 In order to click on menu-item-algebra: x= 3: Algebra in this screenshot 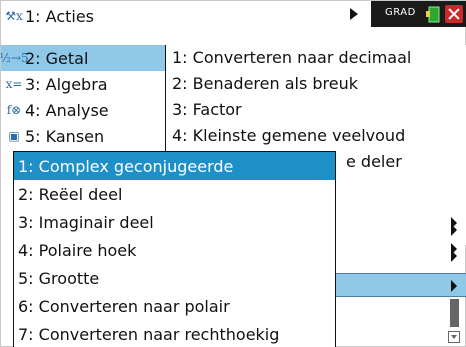, I will do `click(83, 84)`.